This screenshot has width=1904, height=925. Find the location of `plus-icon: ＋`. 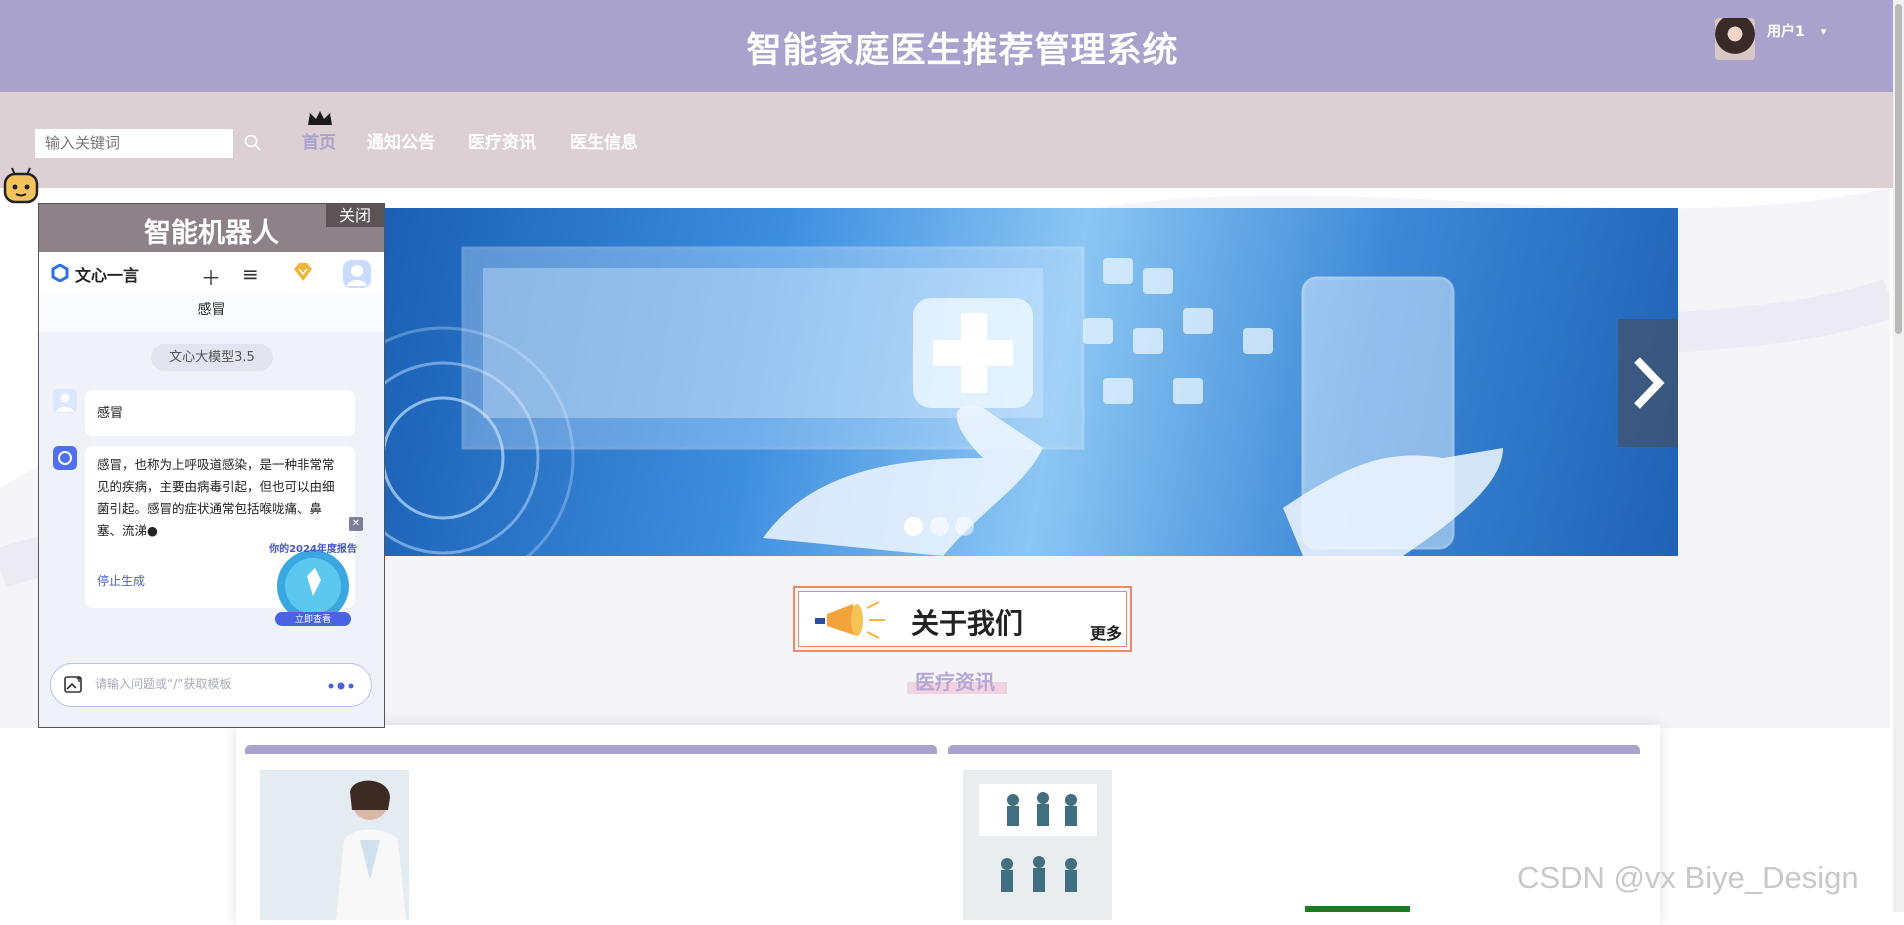

plus-icon: ＋ is located at coordinates (211, 276).